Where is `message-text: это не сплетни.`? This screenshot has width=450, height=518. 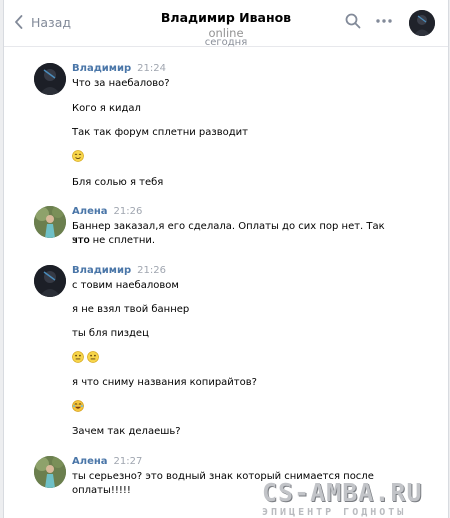
message-text: это не сплетни. is located at coordinates (114, 240).